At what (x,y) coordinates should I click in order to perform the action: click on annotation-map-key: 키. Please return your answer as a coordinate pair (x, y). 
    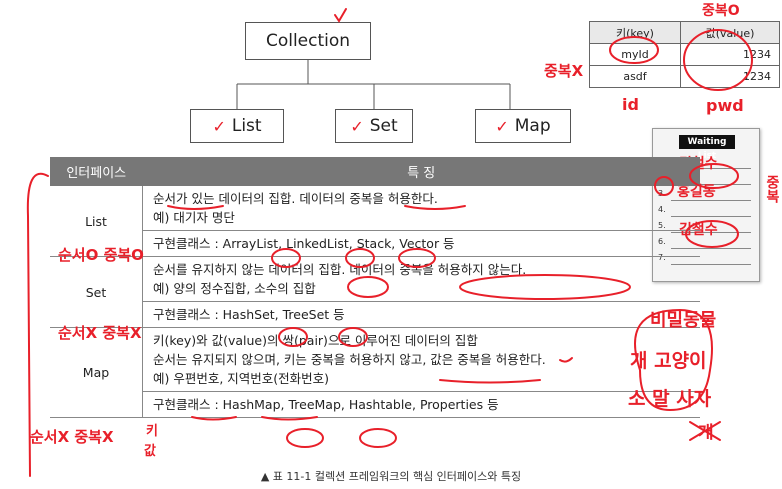
    Looking at the image, I should click on (152, 431).